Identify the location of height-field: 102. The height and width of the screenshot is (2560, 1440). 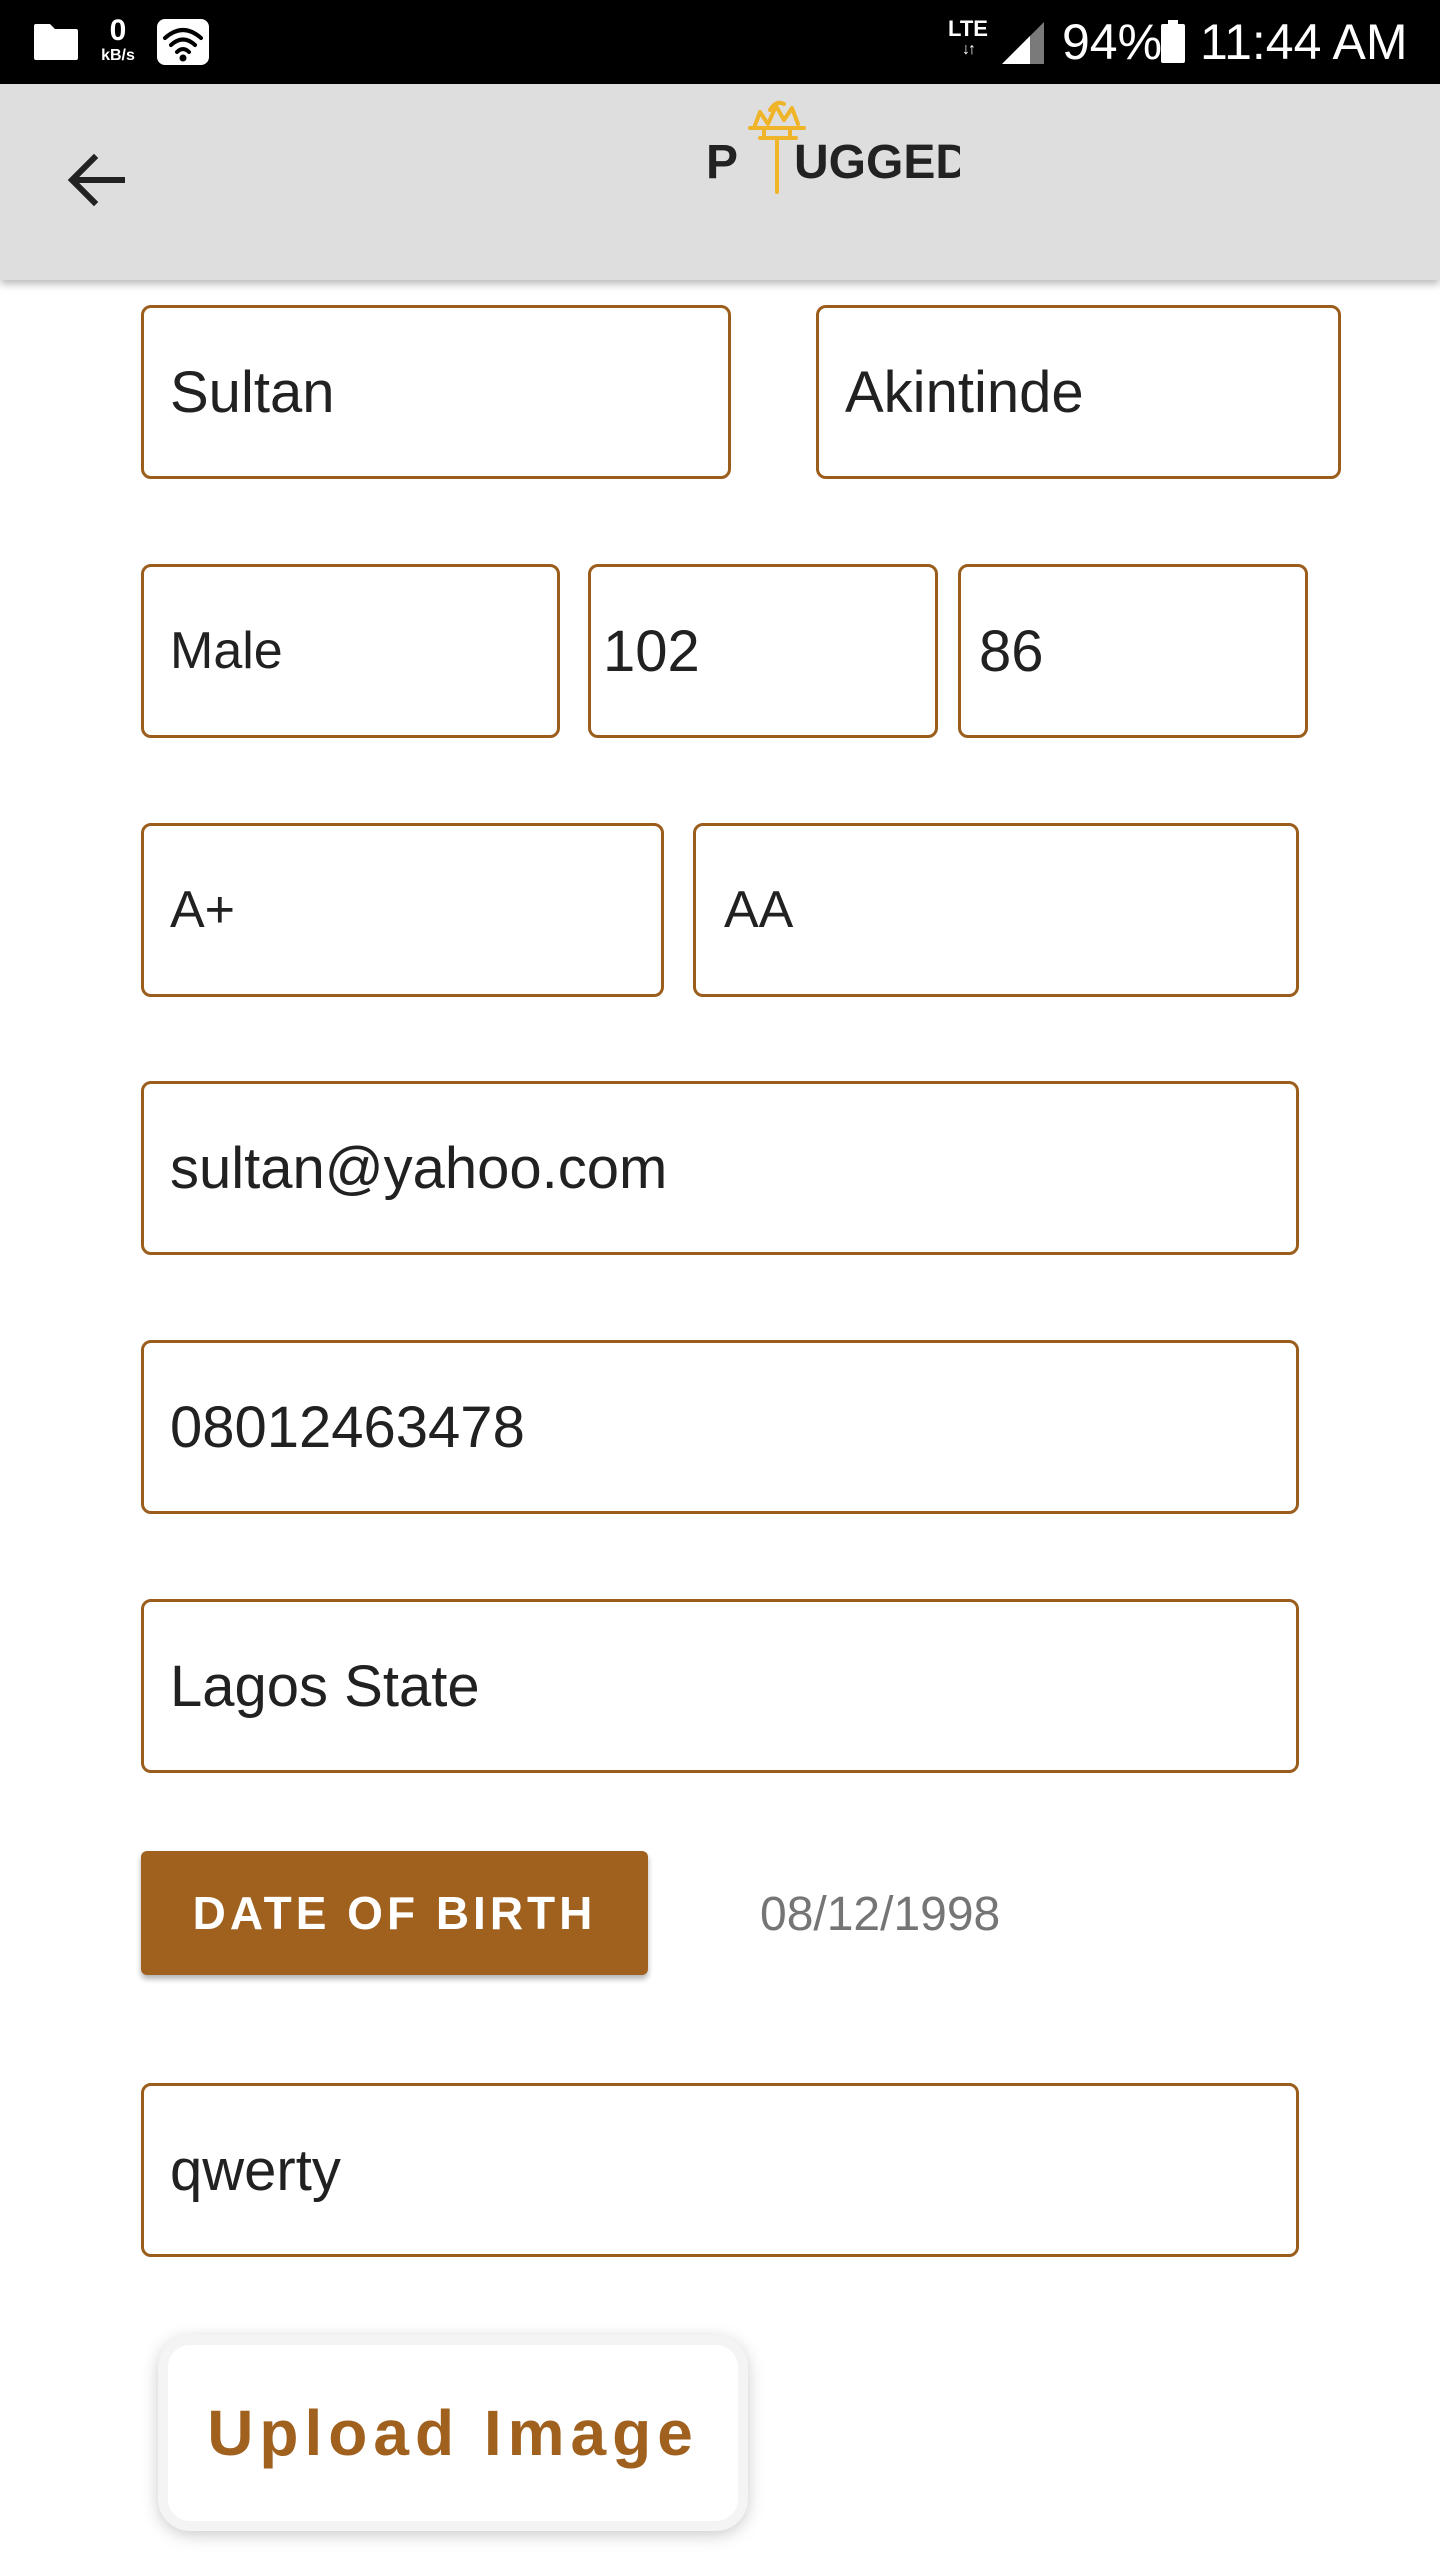
(763, 651).